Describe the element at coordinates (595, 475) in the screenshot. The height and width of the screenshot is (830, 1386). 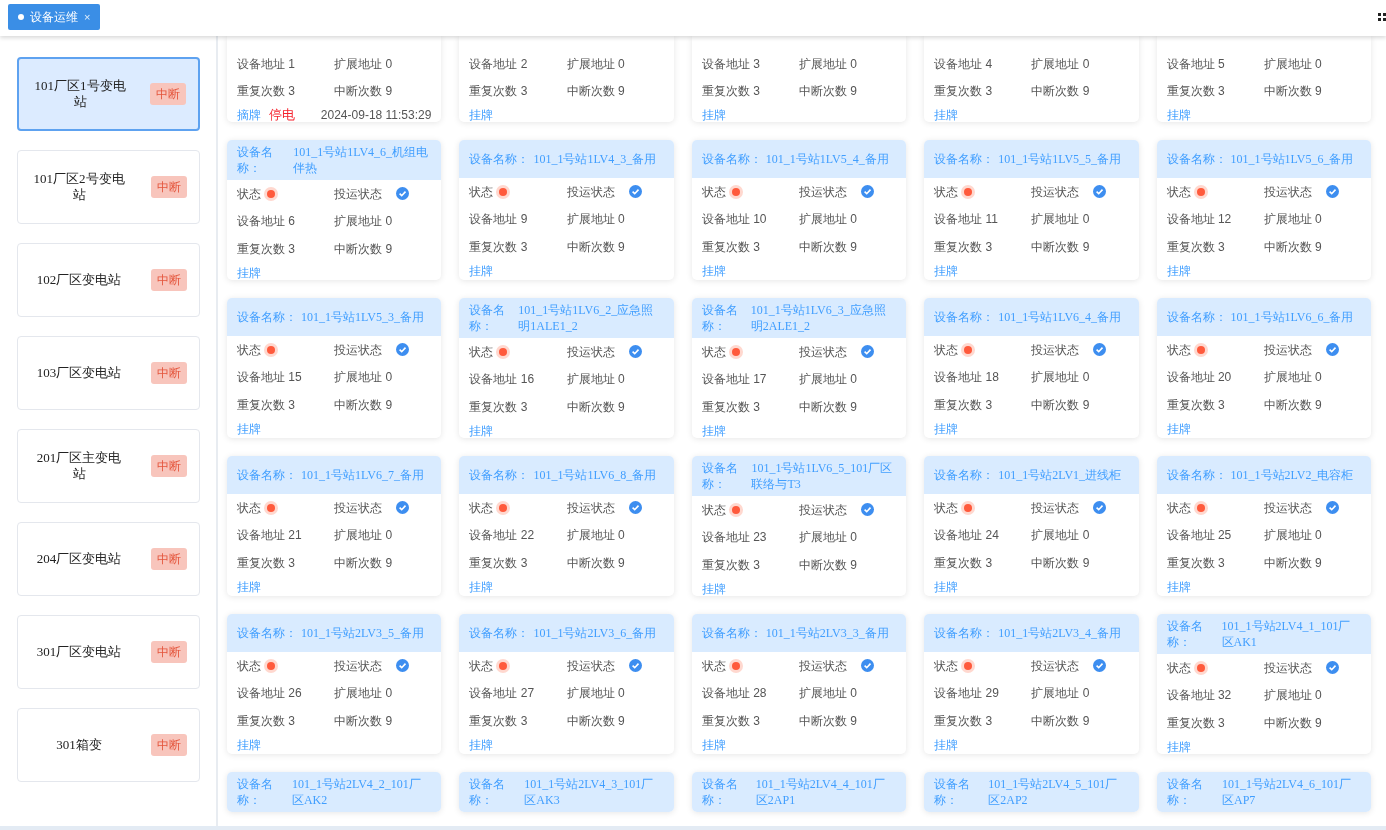
I see `device-name: 101_1号站1LV6_8_备用` at that location.